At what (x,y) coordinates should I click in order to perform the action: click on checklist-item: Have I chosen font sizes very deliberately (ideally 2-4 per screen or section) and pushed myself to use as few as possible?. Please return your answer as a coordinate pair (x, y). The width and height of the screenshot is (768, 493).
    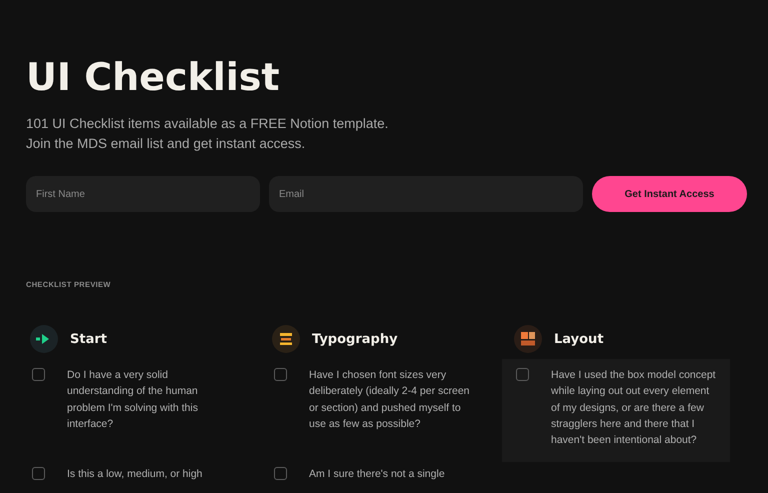
    Looking at the image, I should click on (389, 400).